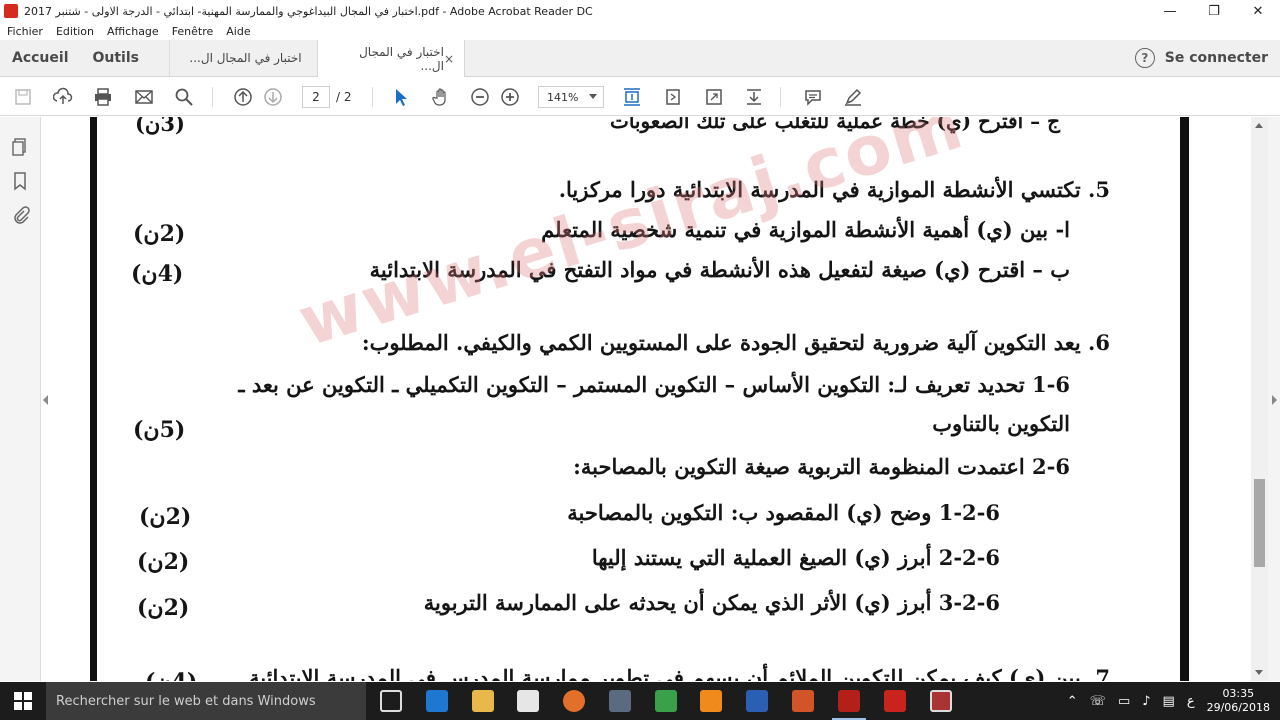  I want to click on minimize-button: —, so click(1170, 11).